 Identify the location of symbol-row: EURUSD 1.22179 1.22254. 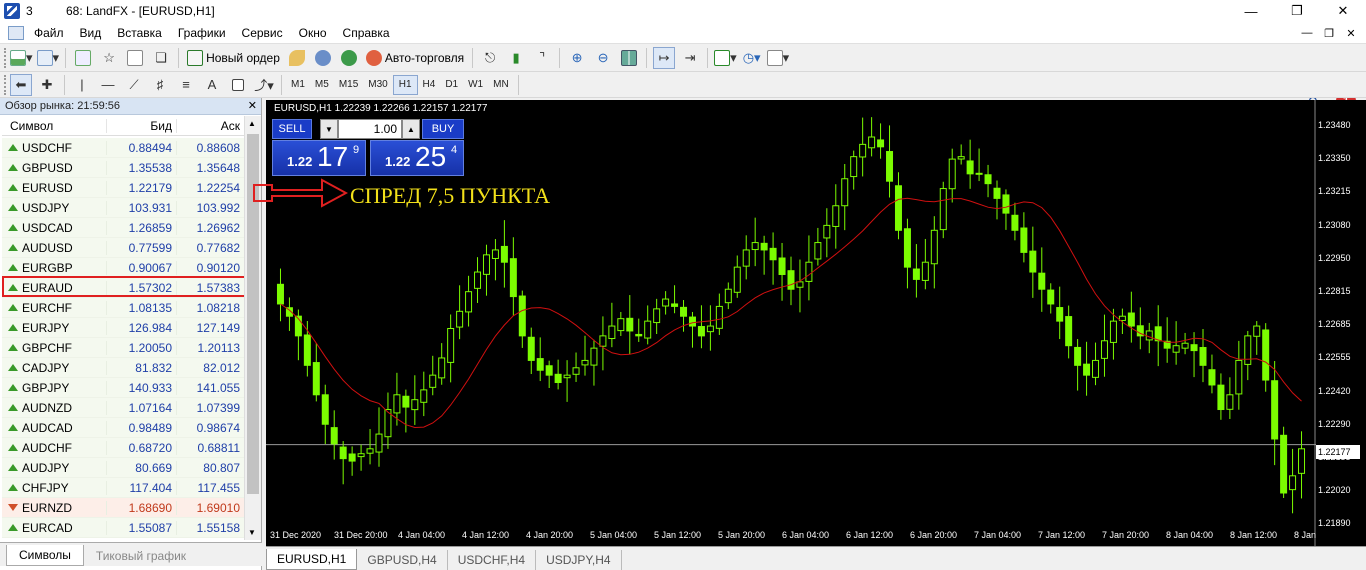
(123, 188).